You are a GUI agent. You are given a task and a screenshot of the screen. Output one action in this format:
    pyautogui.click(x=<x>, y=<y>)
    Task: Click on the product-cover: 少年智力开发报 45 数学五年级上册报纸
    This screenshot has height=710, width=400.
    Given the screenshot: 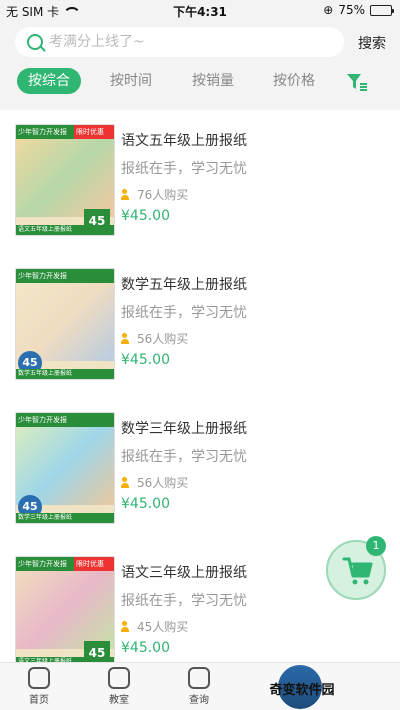 What is the action you would take?
    pyautogui.click(x=65, y=324)
    